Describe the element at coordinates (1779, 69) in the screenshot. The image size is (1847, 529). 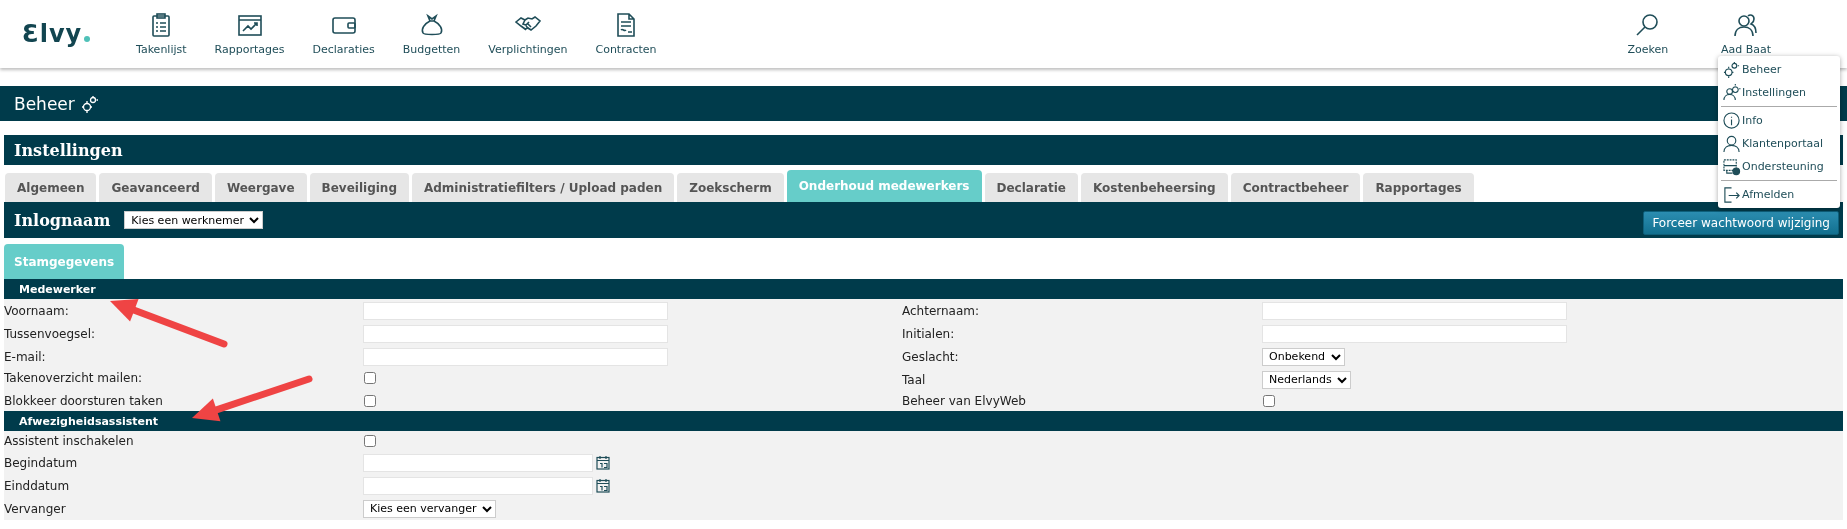
I see `menu-item: Beheer` at that location.